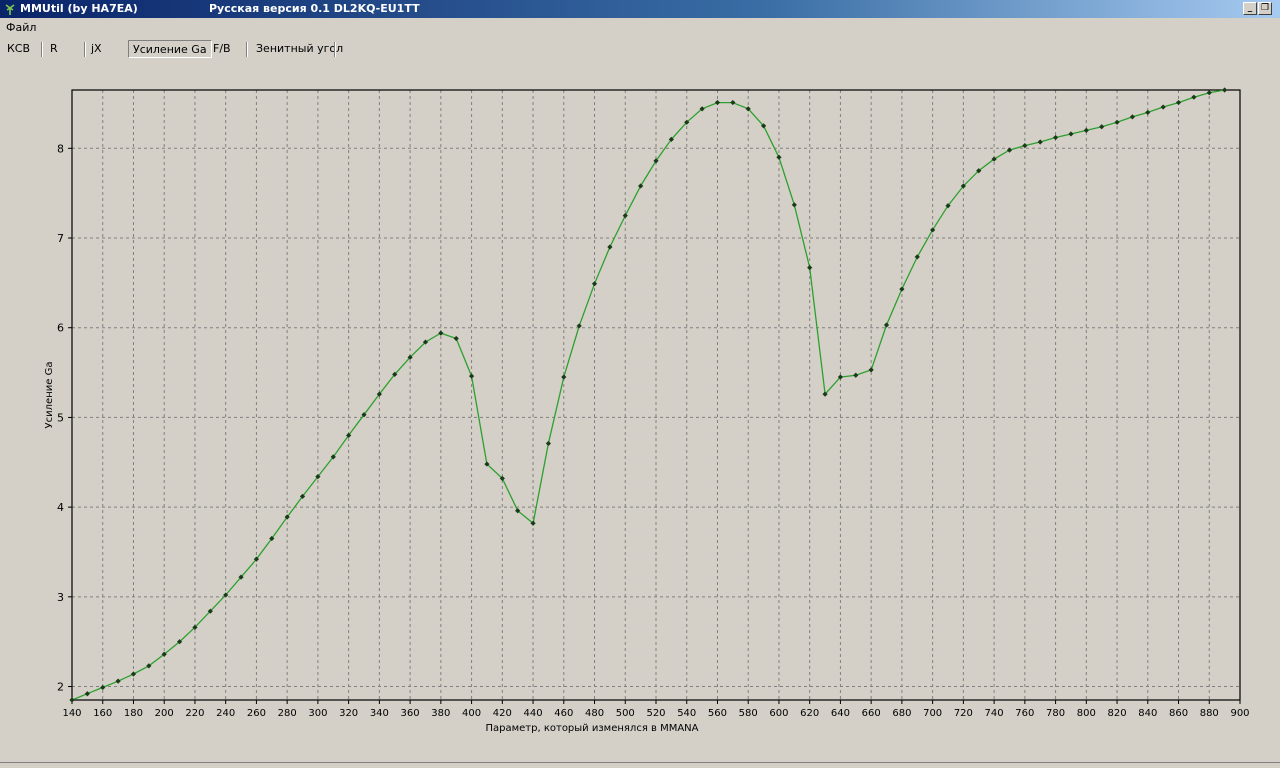  What do you see at coordinates (256, 713) in the screenshot?
I see `x-tick-label: 260` at bounding box center [256, 713].